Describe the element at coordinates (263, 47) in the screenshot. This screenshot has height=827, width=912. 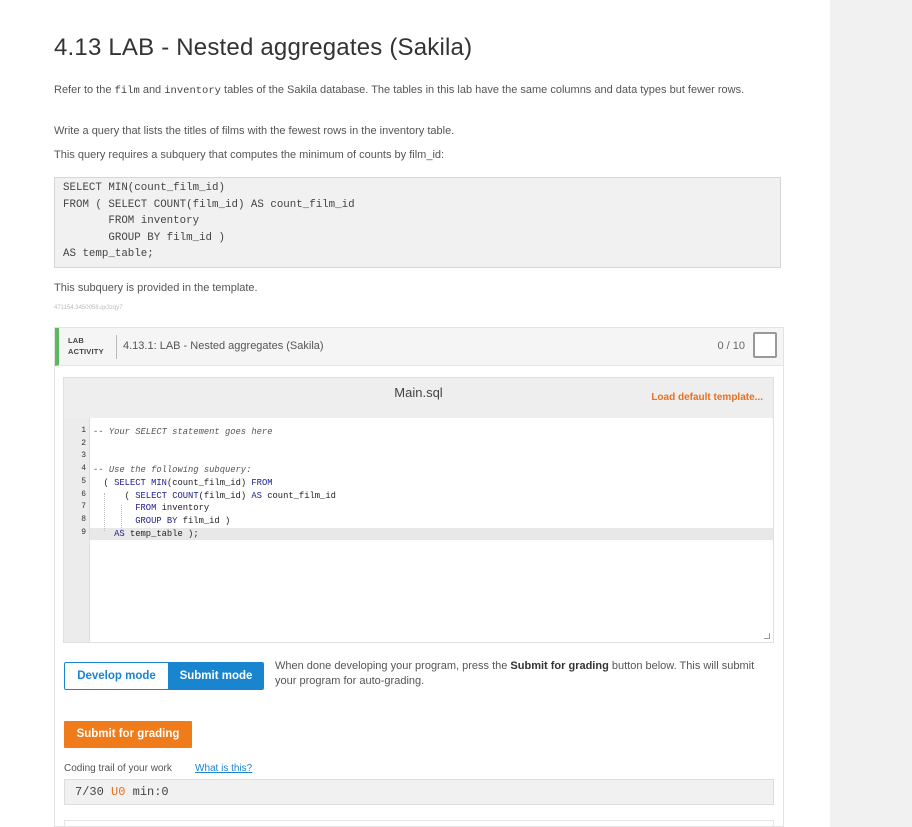
I see `page-title: 4.13 LAB - Nested aggregates (Sakila)` at that location.